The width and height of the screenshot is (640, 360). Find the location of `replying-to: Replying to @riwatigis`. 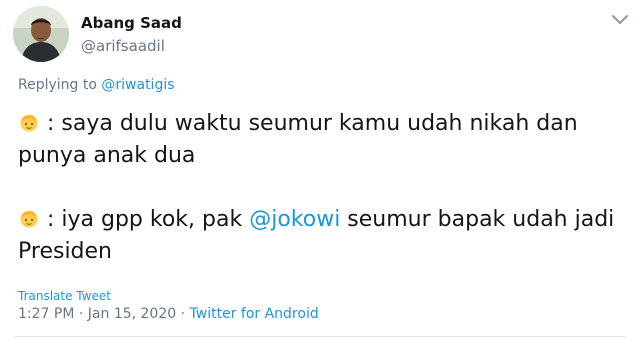

replying-to: Replying to @riwatigis is located at coordinates (96, 85).